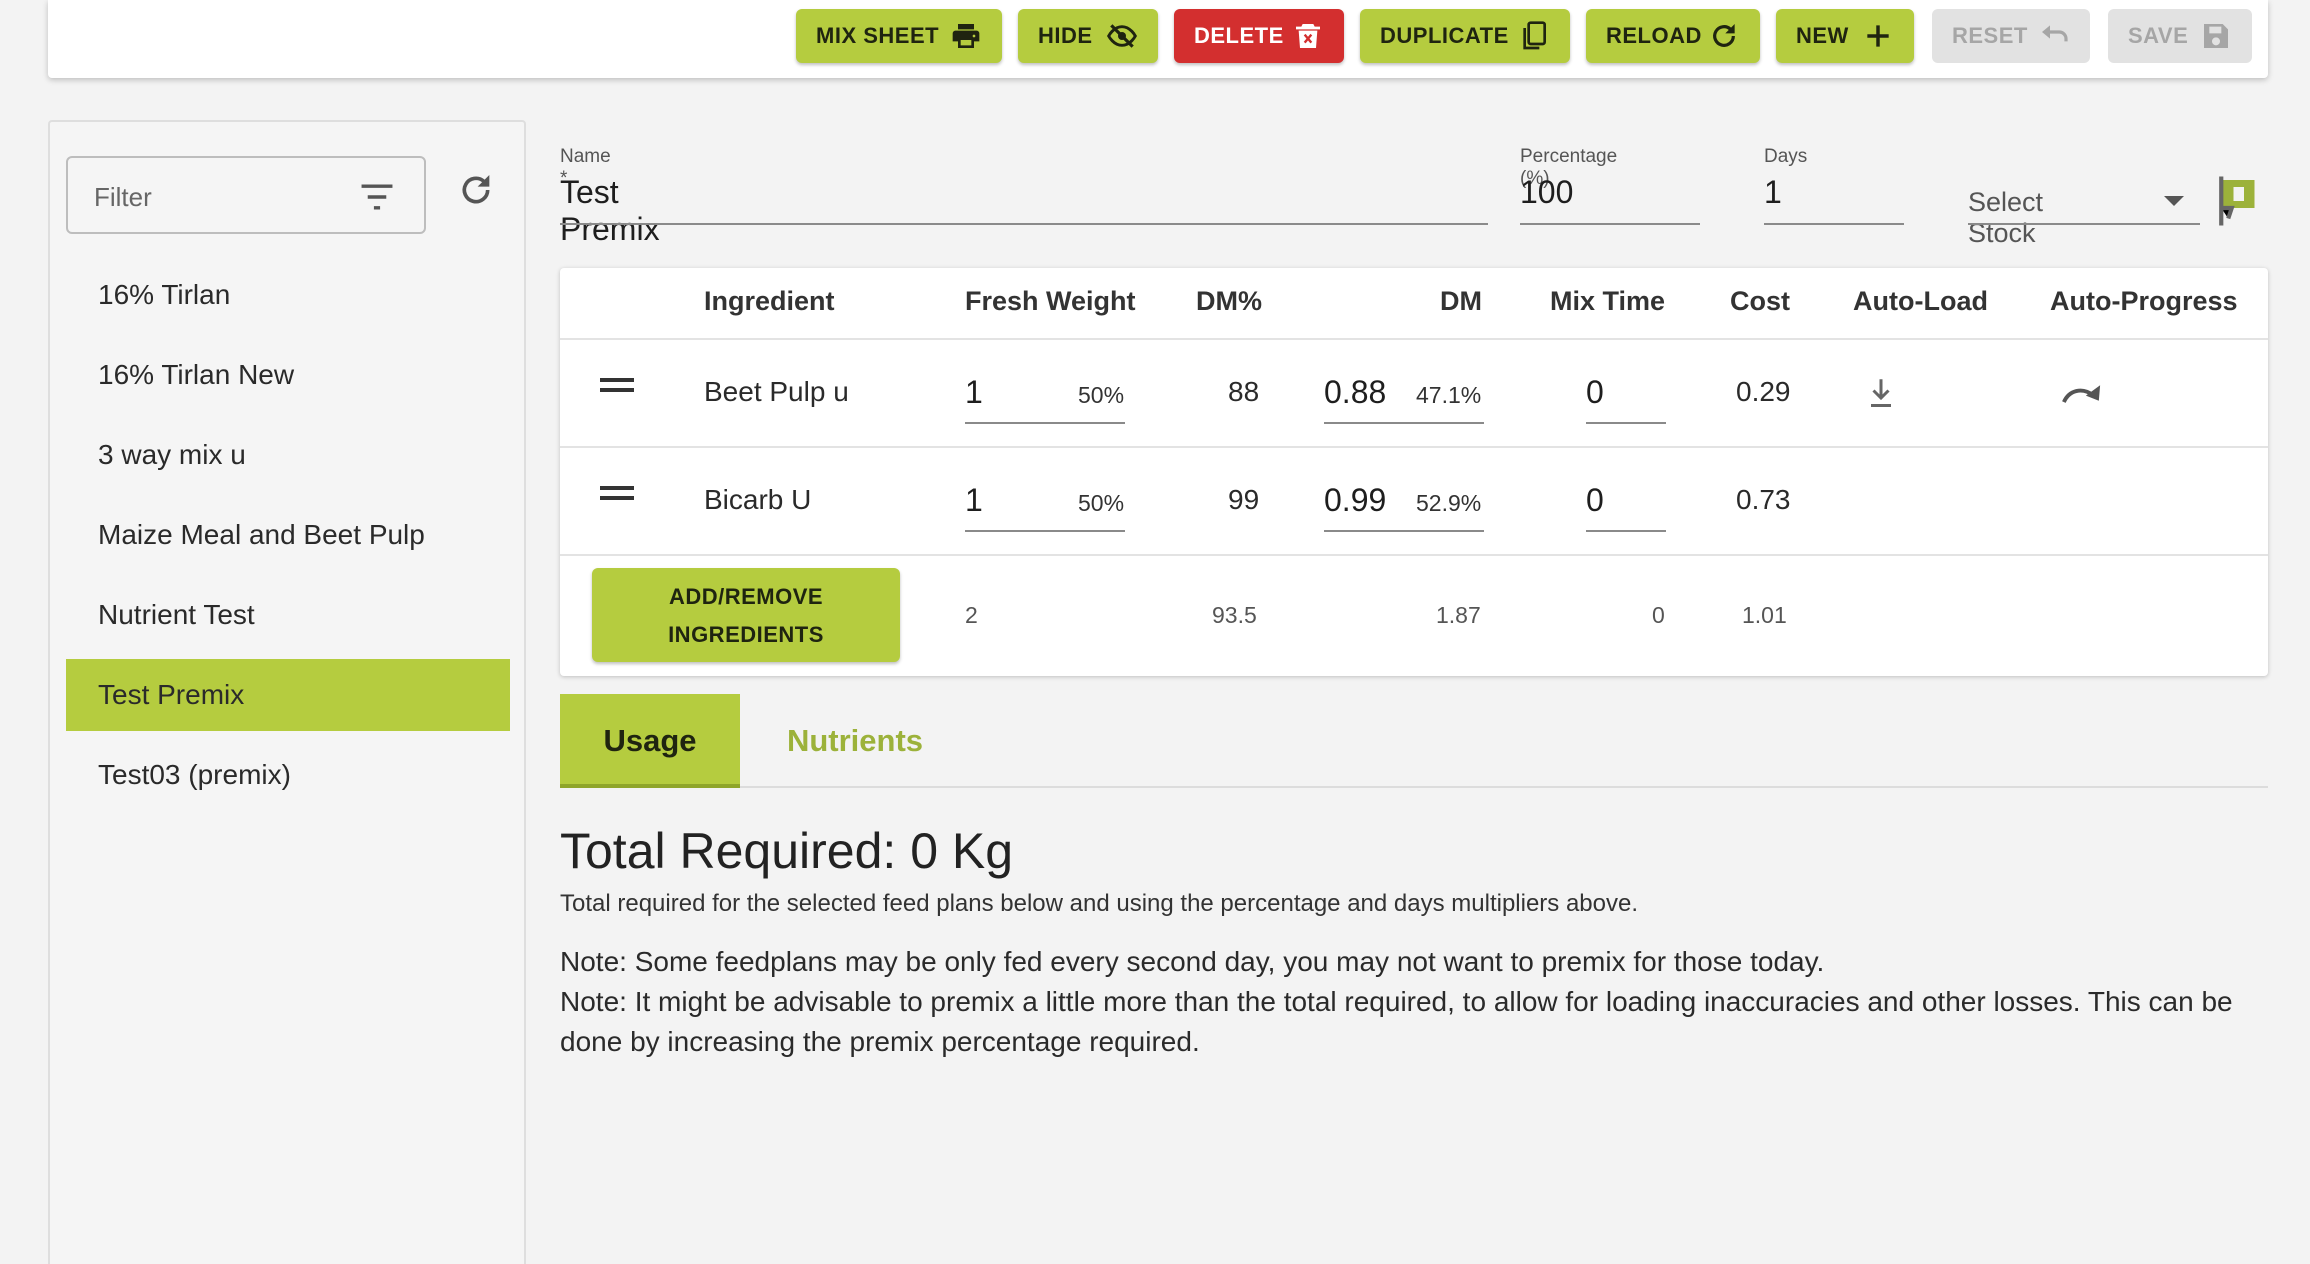  Describe the element at coordinates (288, 455) in the screenshot. I see `sidebar-item-3-way-mix-u: 3 way mix u` at that location.